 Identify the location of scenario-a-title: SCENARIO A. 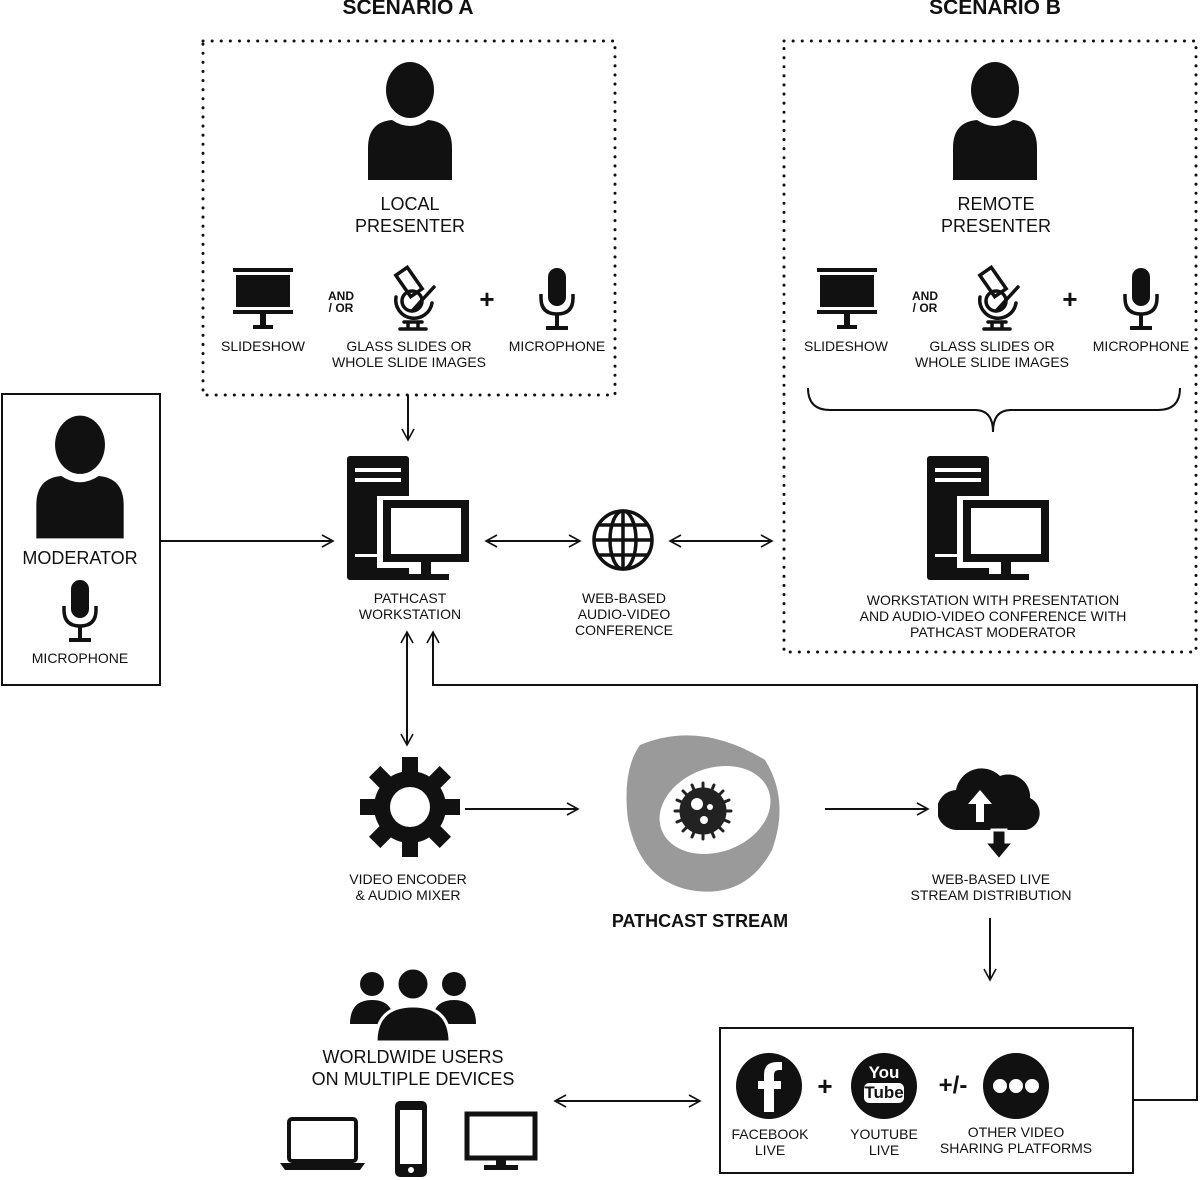
(408, 9).